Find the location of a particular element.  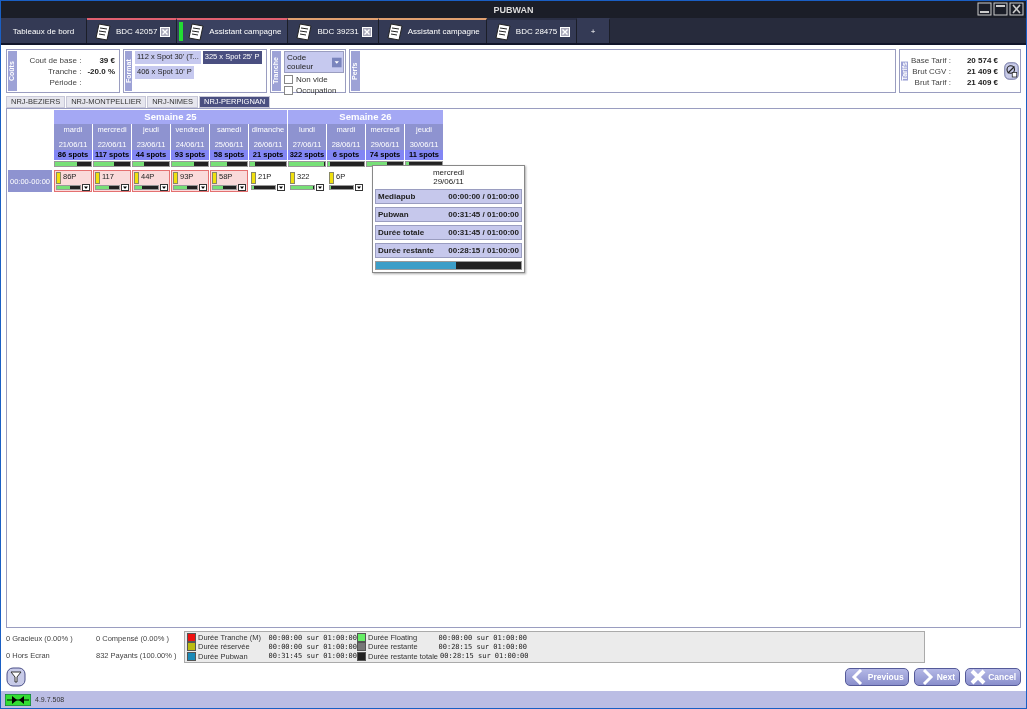

minimize-icon is located at coordinates (984, 9).